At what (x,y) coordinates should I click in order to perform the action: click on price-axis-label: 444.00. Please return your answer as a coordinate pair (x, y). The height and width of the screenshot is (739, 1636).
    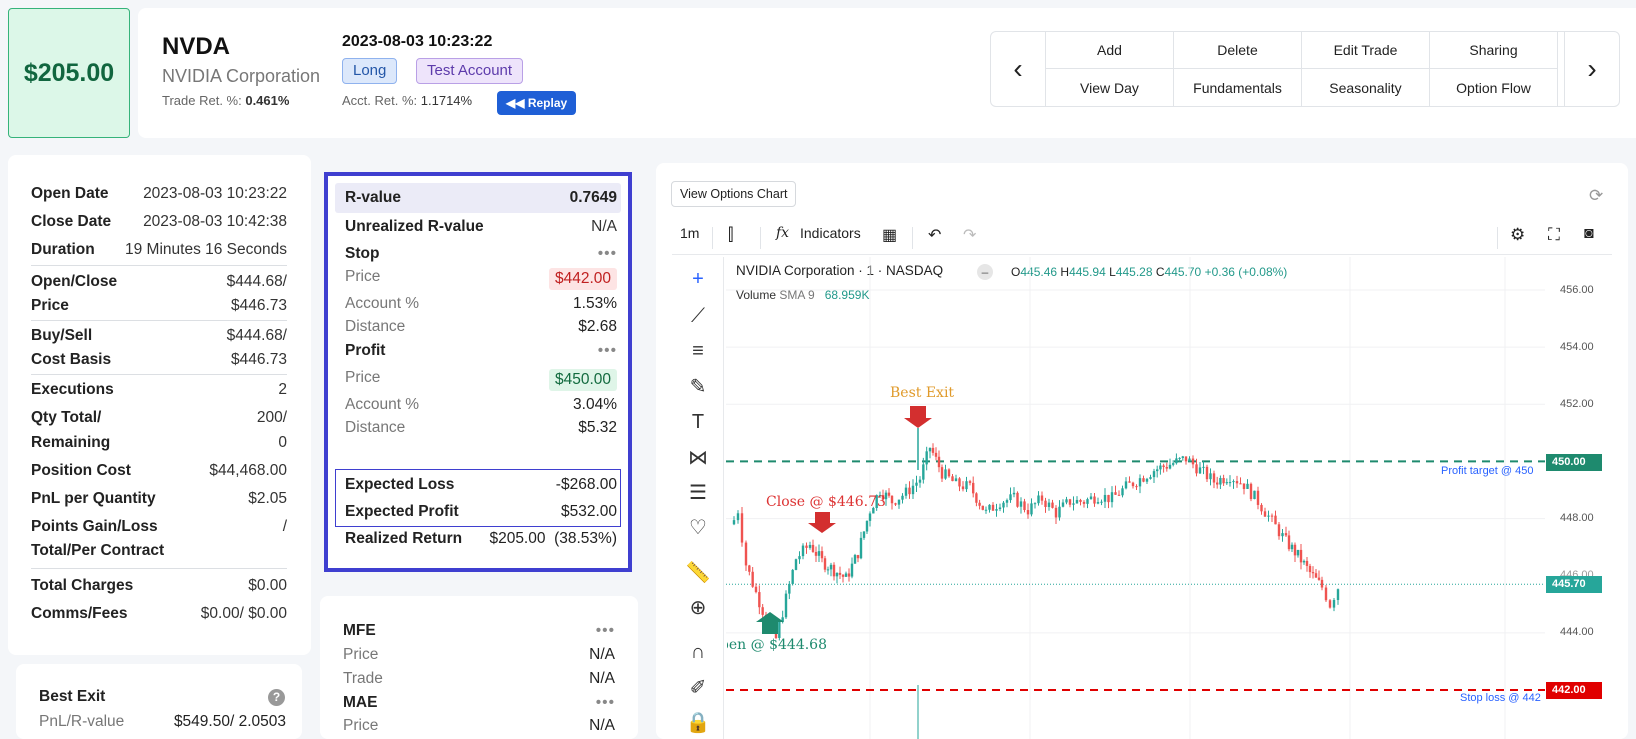
    Looking at the image, I should click on (1577, 632).